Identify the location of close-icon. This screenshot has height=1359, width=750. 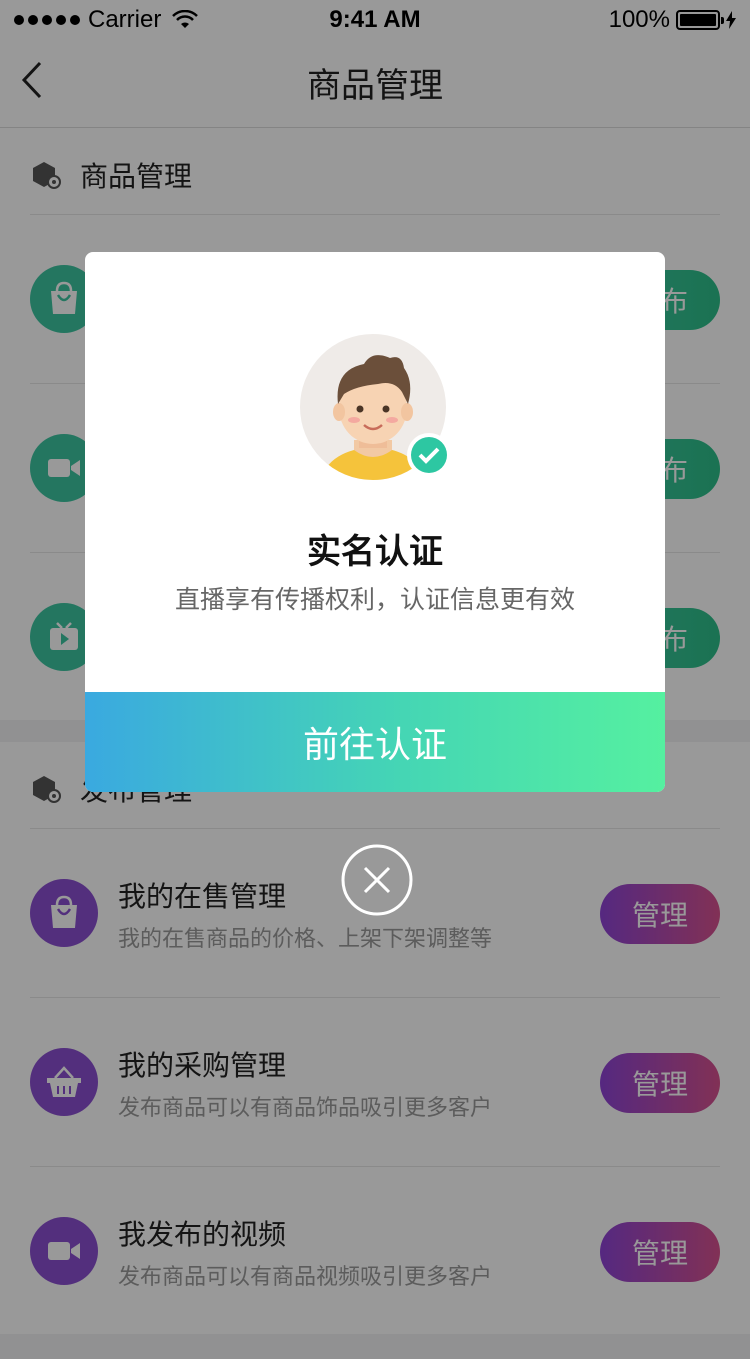
(377, 880).